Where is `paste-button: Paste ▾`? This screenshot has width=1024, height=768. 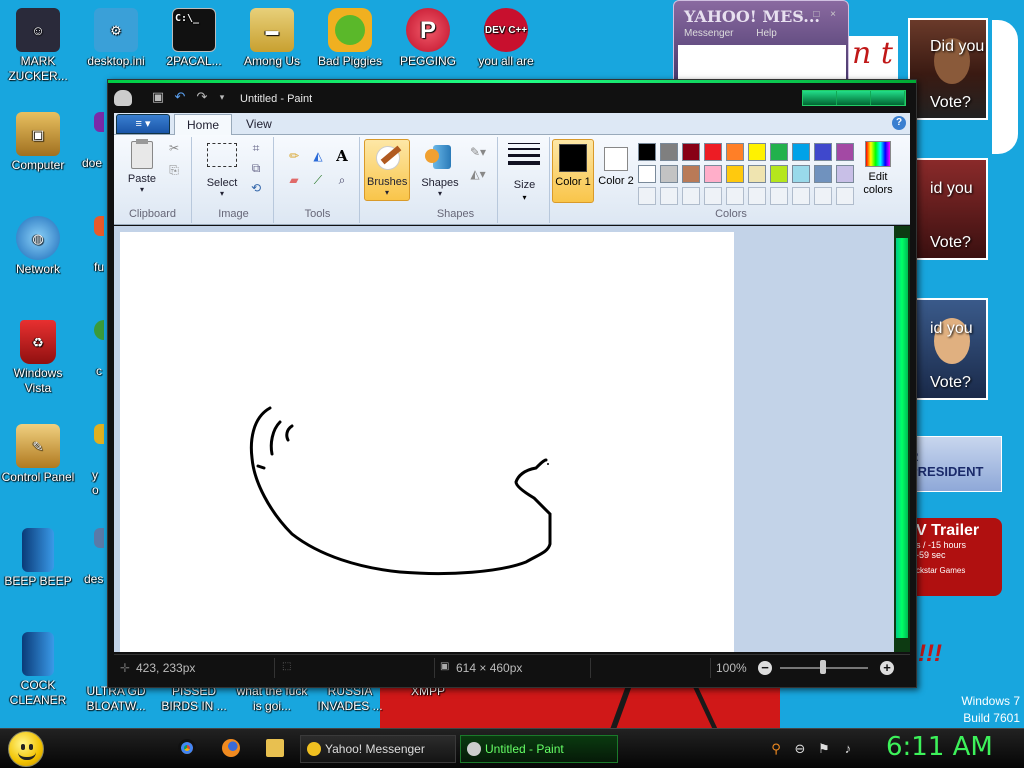 paste-button: Paste ▾ is located at coordinates (142, 166).